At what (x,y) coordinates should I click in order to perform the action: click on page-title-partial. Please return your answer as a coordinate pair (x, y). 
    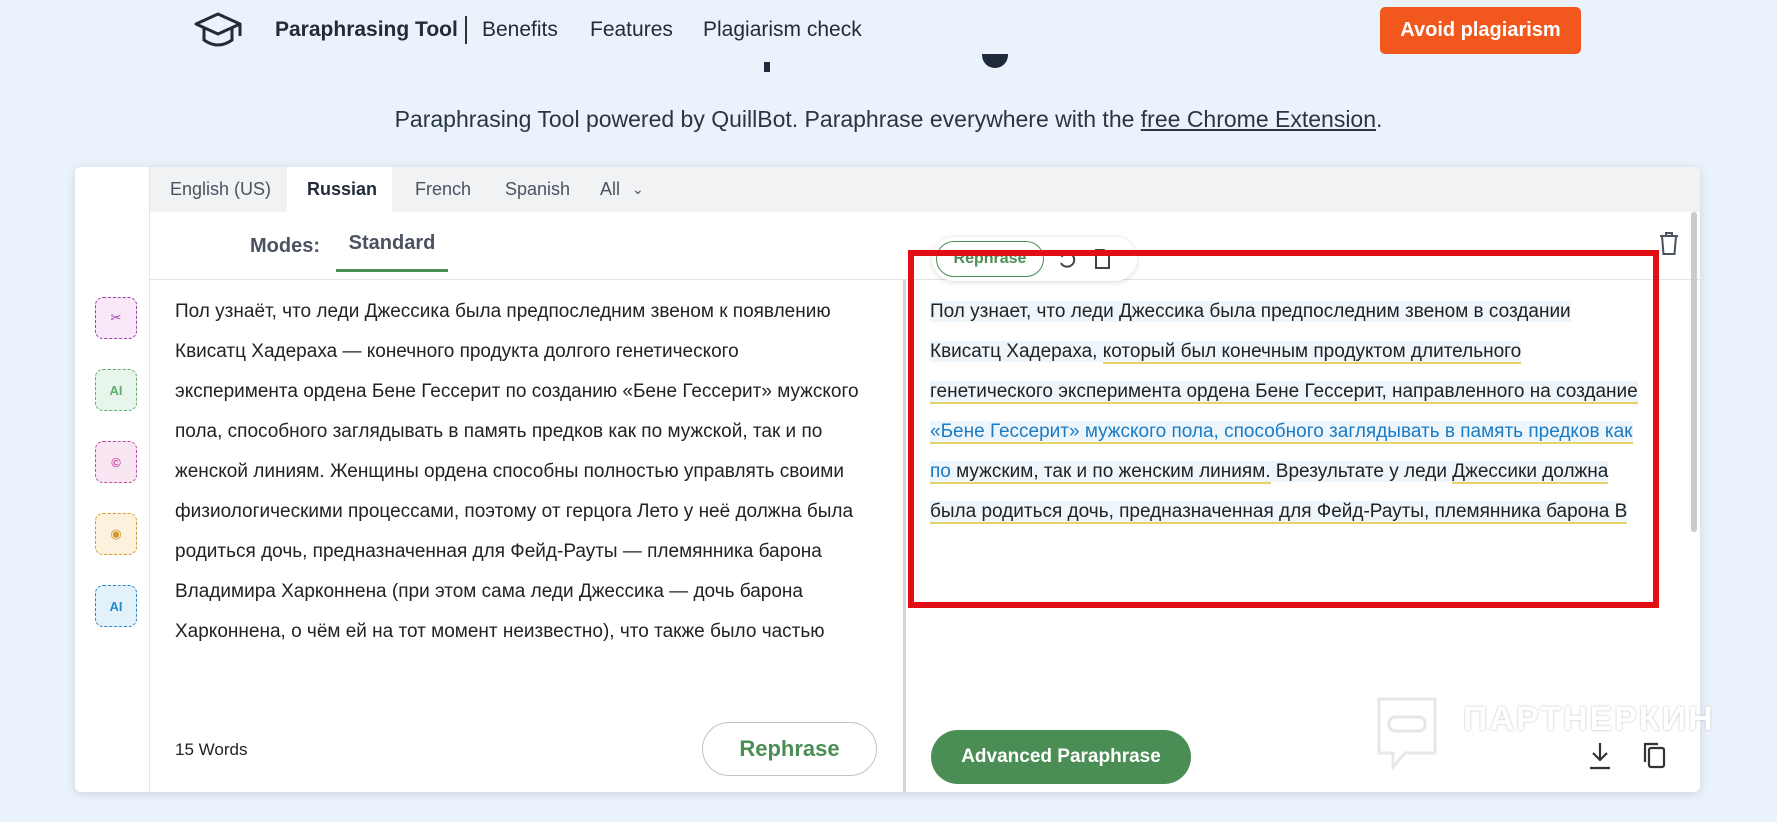
    Looking at the image, I should click on (890, 58).